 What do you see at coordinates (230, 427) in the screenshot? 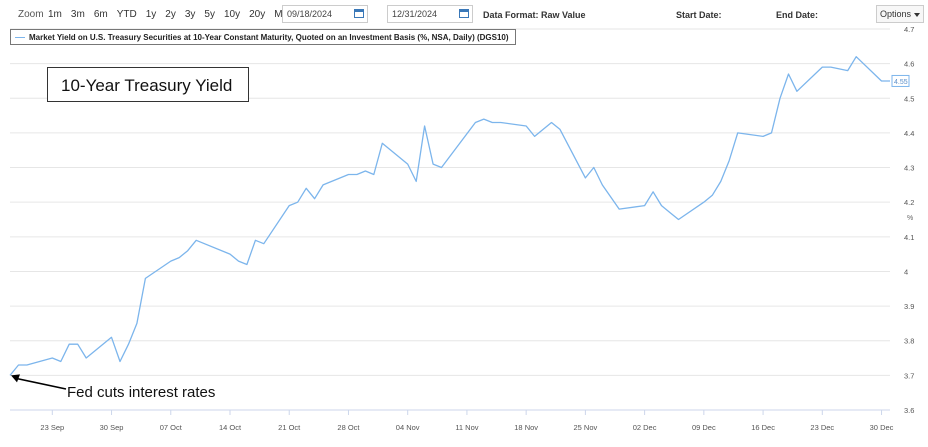
I see `x-tick-label: 14 Oct` at bounding box center [230, 427].